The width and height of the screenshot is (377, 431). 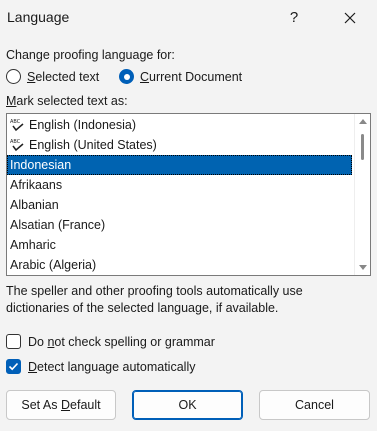 What do you see at coordinates (179, 125) in the screenshot?
I see `list-item: ABC English (Indonesia)` at bounding box center [179, 125].